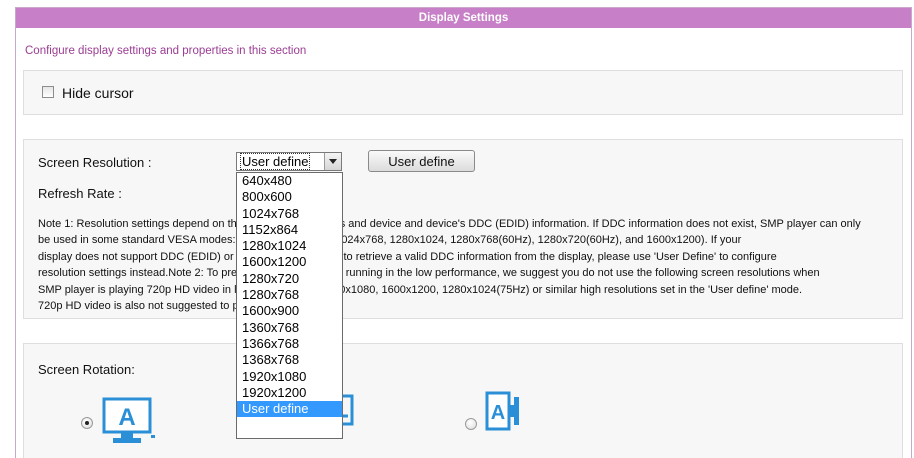 This screenshot has width=914, height=458. Describe the element at coordinates (332, 161) in the screenshot. I see `chevron-down-icon` at that location.